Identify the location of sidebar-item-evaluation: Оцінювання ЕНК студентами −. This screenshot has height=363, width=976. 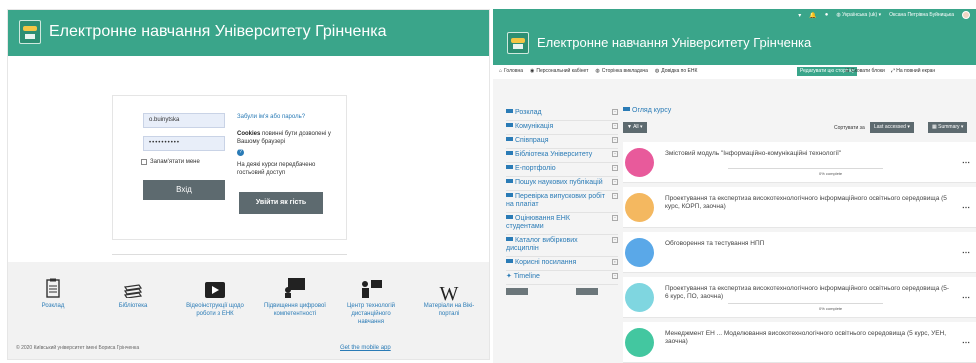
(562, 224).